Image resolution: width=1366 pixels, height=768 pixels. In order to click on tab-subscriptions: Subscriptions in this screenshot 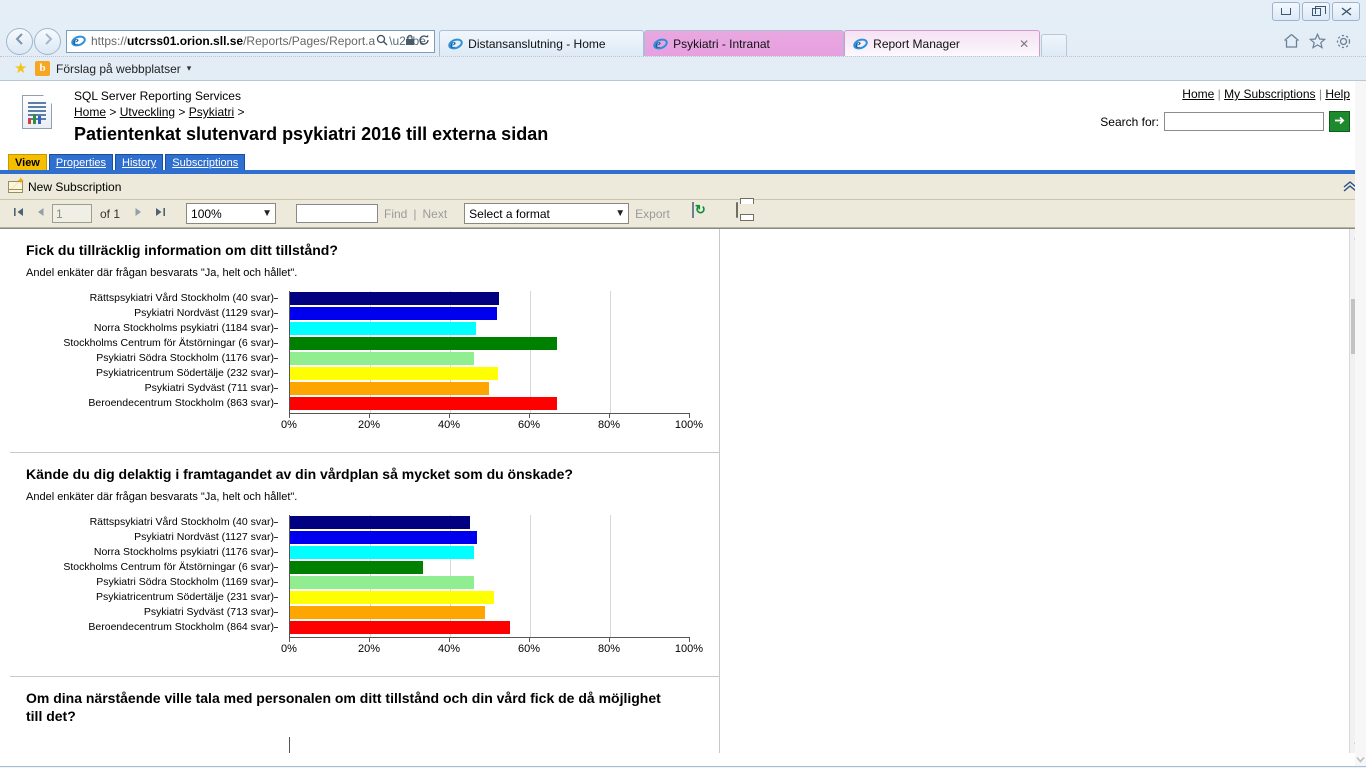, I will do `click(205, 162)`.